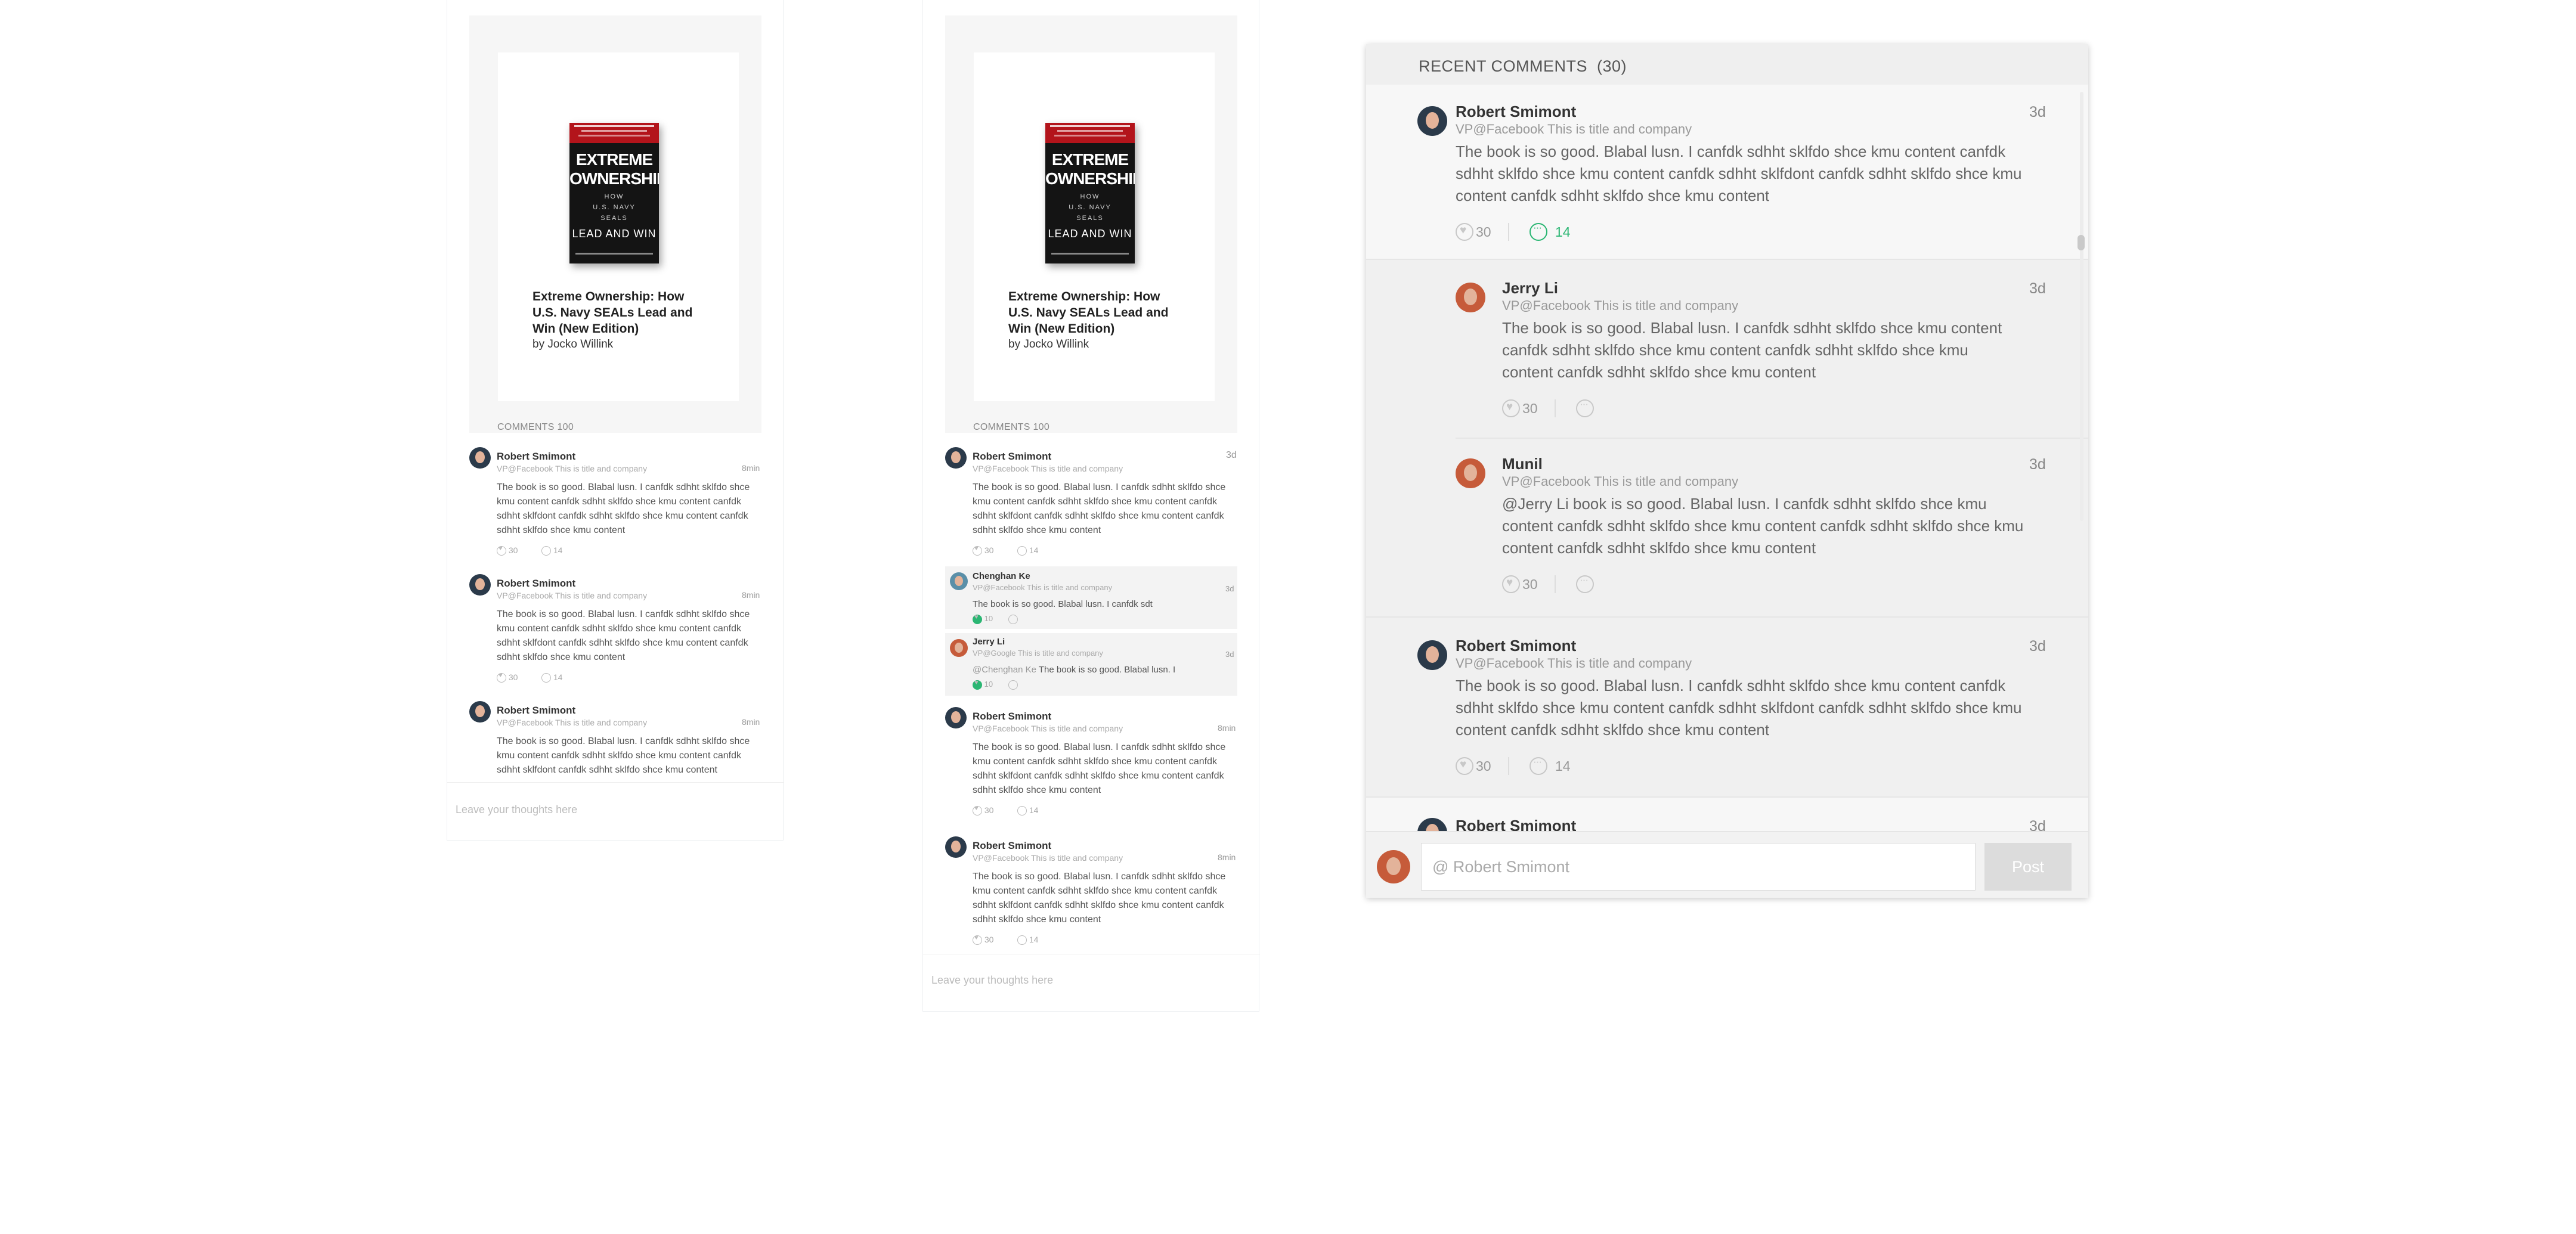  What do you see at coordinates (1621, 481) in the screenshot?
I see `reply-subtitle: VP@Facebook This is title and company` at bounding box center [1621, 481].